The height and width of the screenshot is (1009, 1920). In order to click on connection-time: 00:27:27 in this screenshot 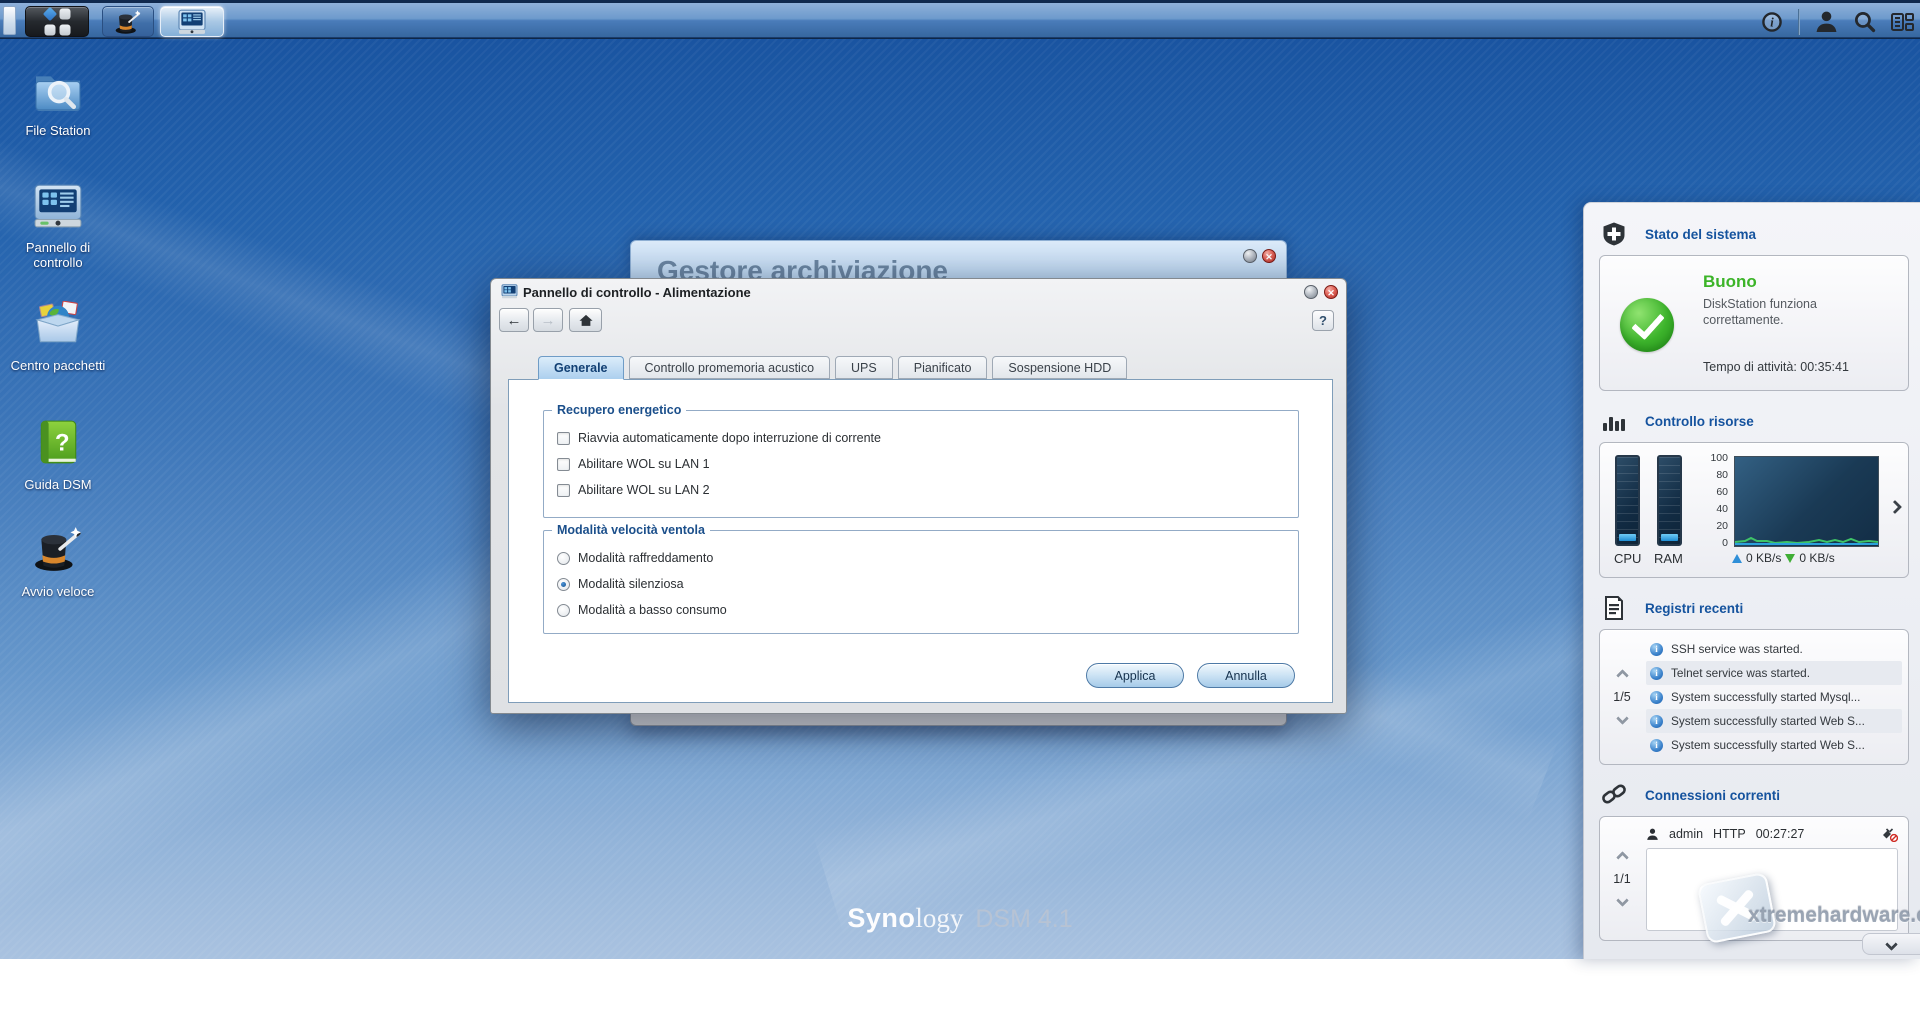, I will do `click(1780, 834)`.